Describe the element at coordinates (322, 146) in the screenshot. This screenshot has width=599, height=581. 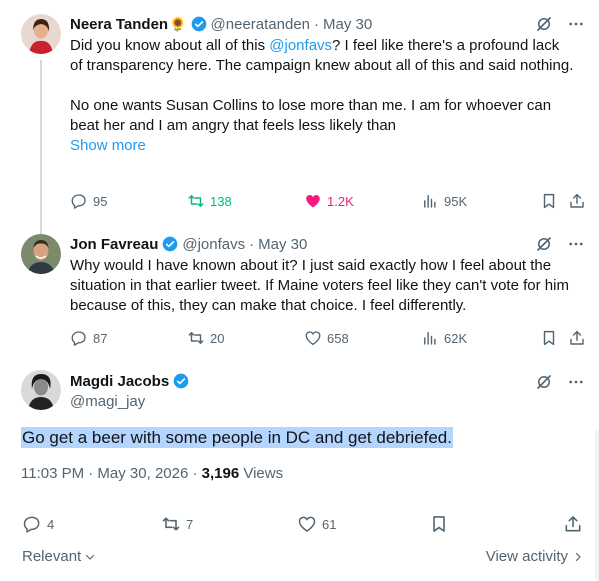
I see `show-more-link: Show more` at that location.